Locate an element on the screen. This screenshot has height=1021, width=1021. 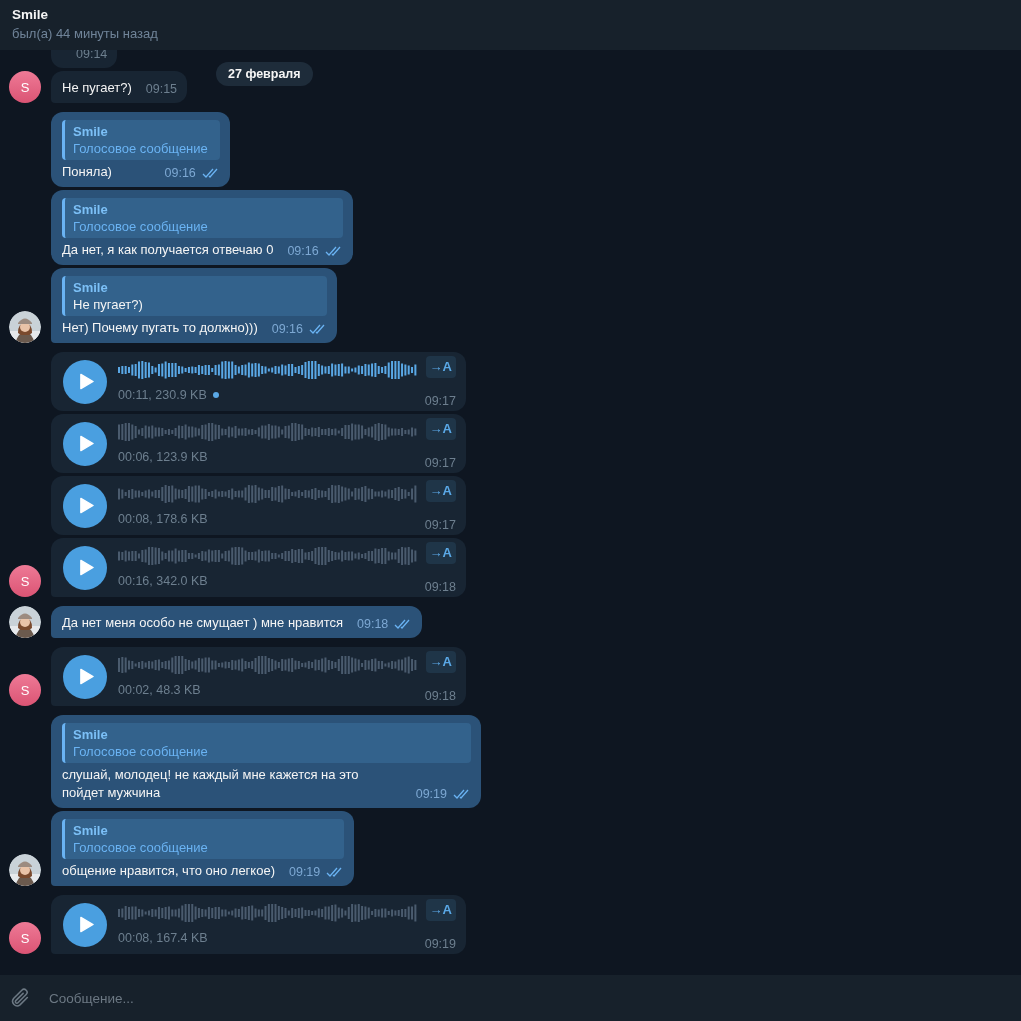
message-text: общение нравится, что оно легкое) is located at coordinates (168, 871).